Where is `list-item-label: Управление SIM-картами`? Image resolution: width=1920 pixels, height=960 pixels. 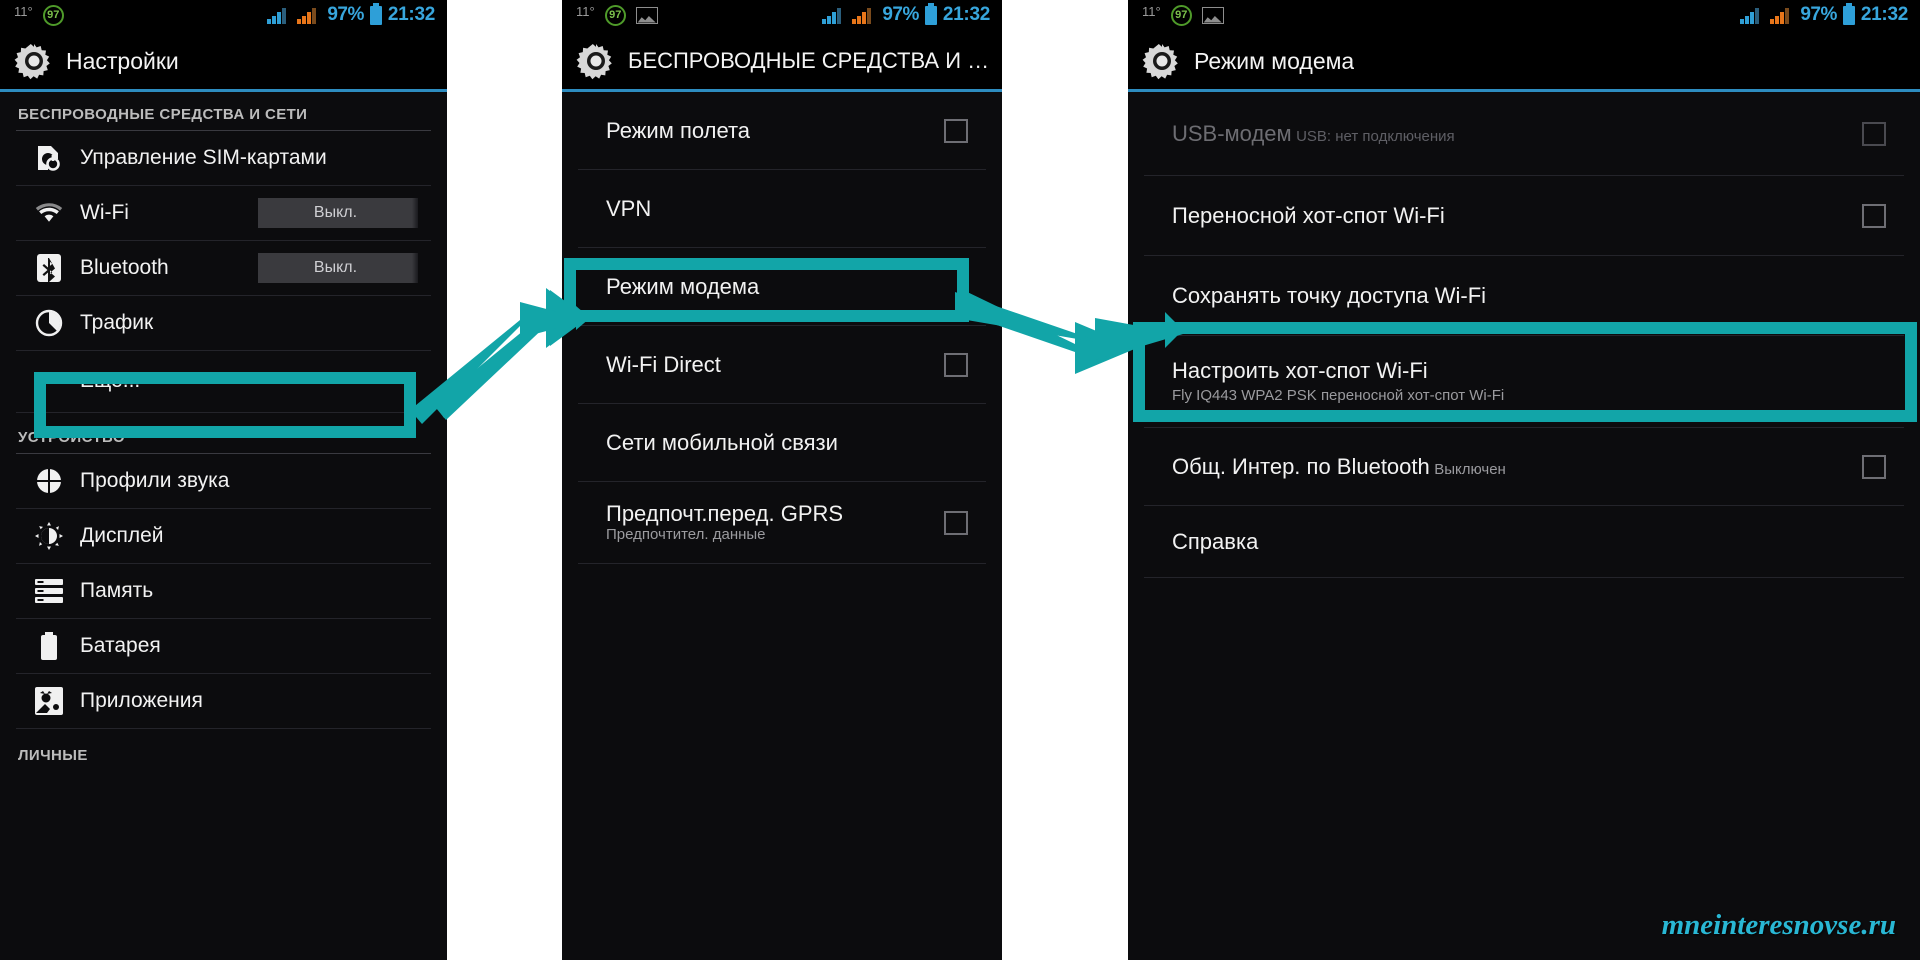 list-item-label: Управление SIM-картами is located at coordinates (203, 157).